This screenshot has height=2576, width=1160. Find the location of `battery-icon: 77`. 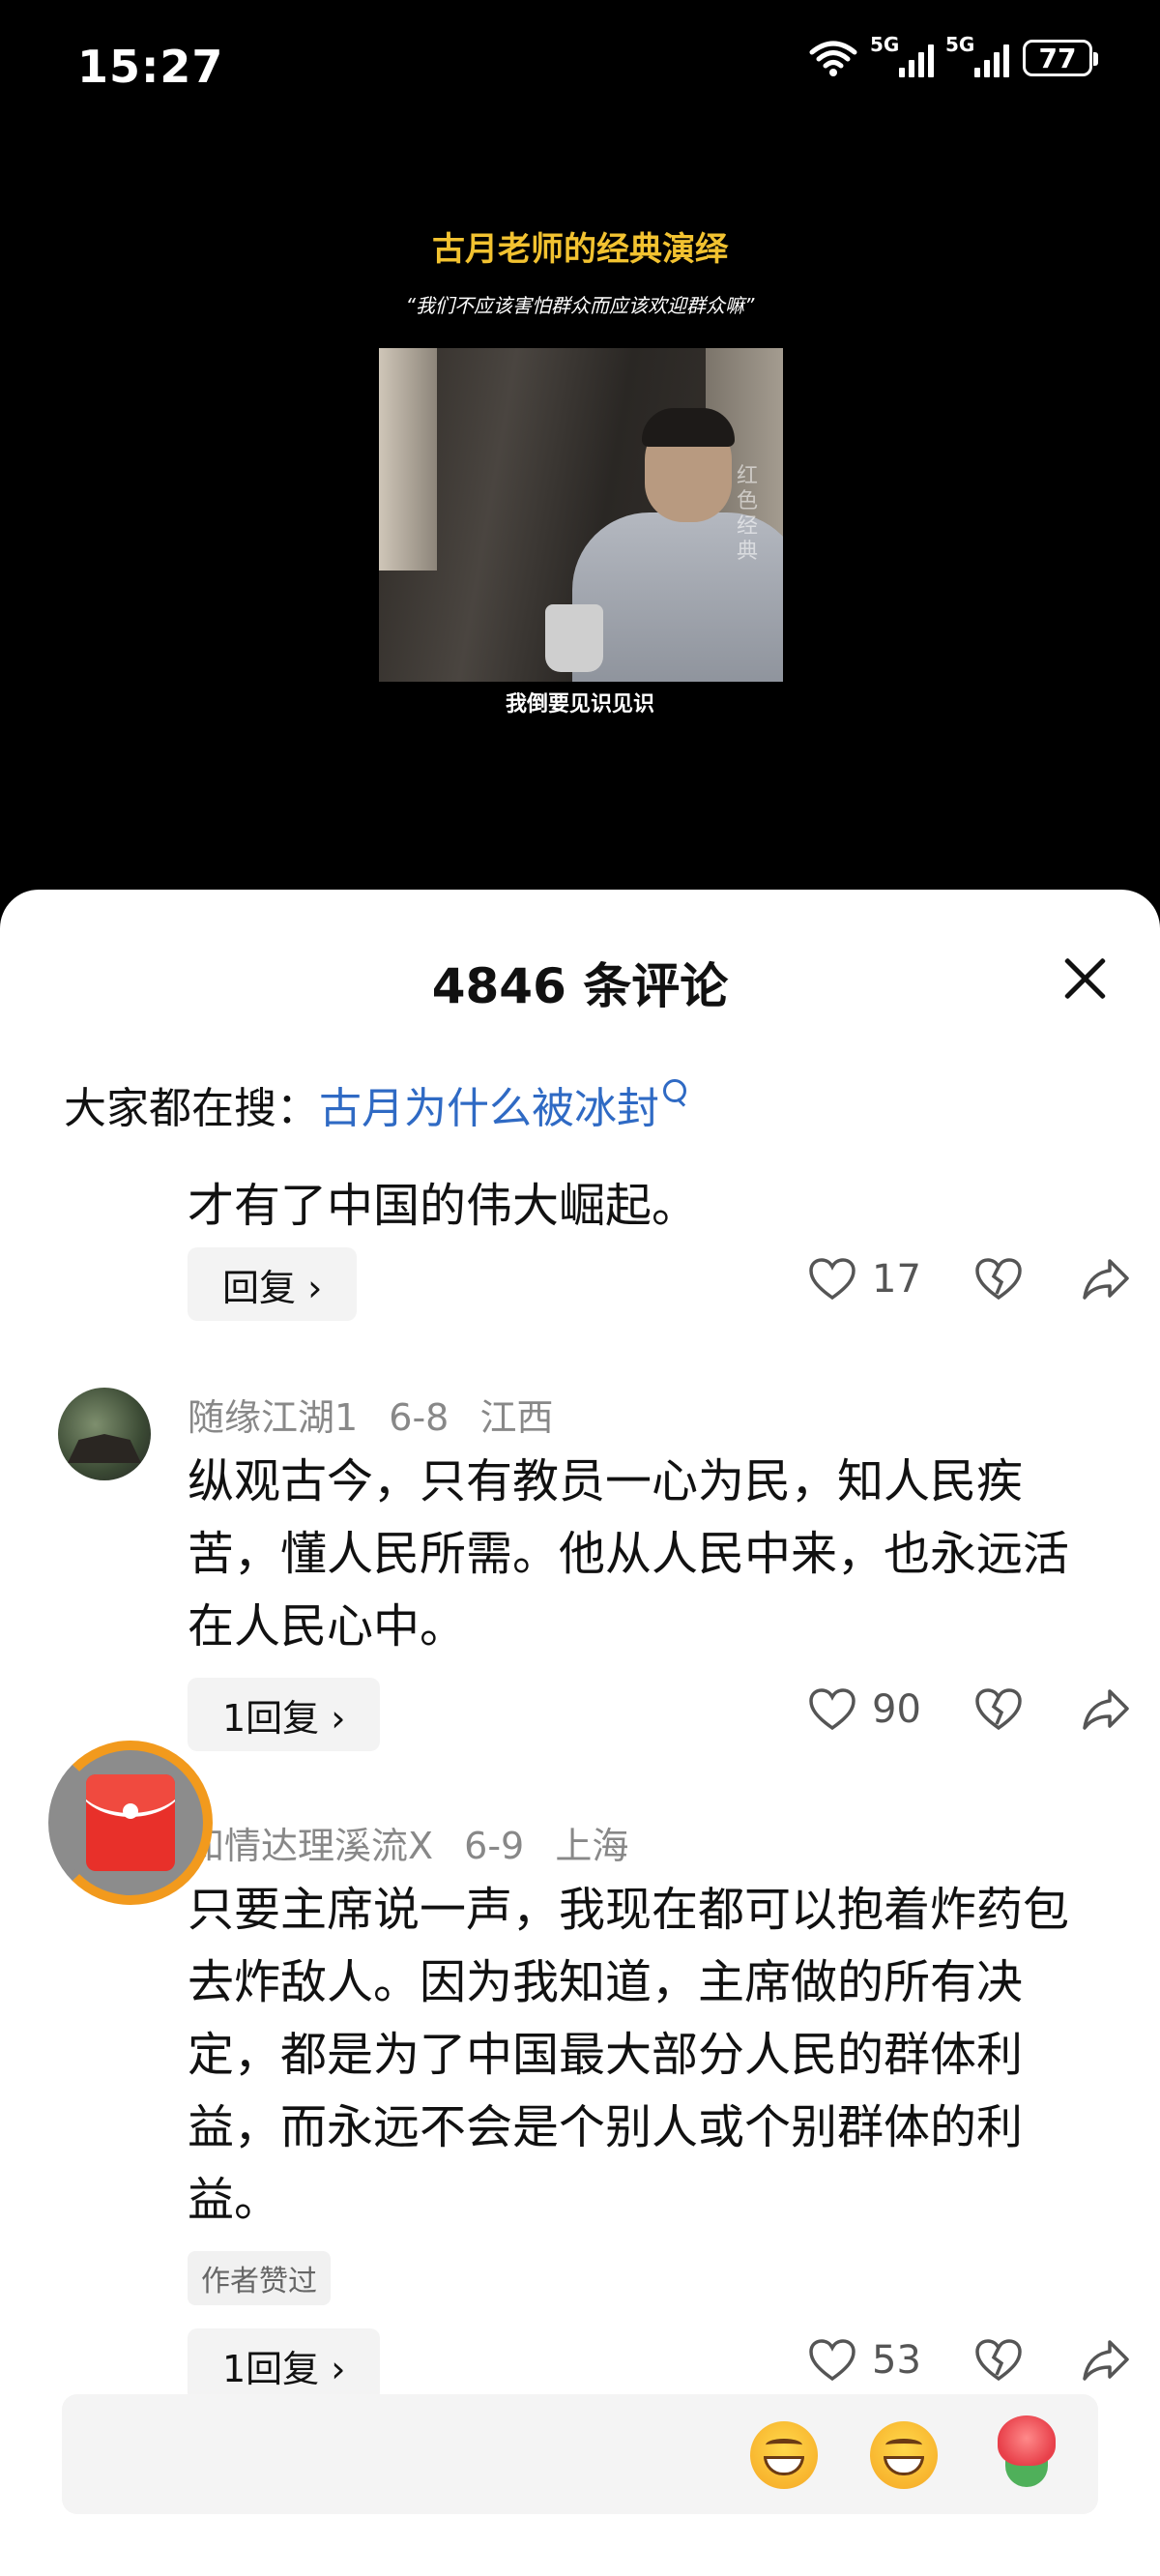

battery-icon: 77 is located at coordinates (1060, 58).